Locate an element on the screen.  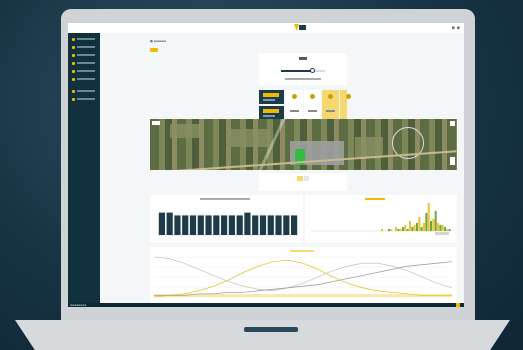
laptop-base is located at coordinates (262, 335).